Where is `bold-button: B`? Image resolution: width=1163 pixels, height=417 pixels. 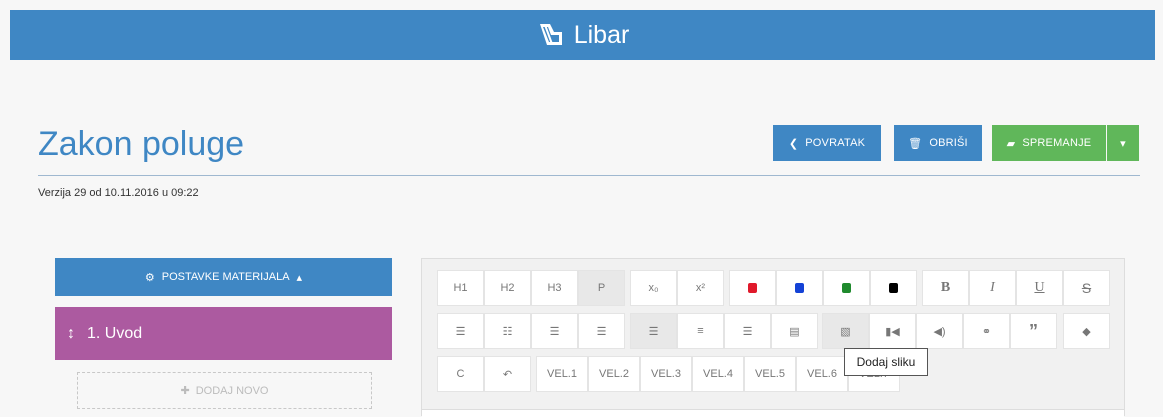
bold-button: B is located at coordinates (945, 288).